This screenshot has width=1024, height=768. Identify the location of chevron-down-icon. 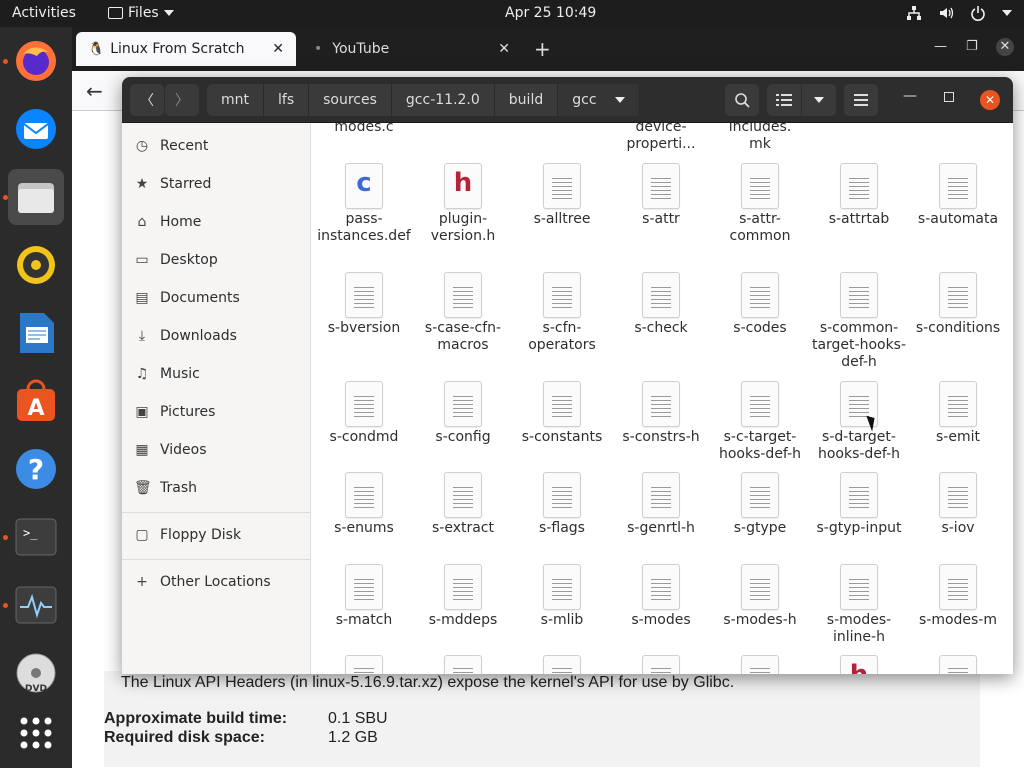
(819, 100).